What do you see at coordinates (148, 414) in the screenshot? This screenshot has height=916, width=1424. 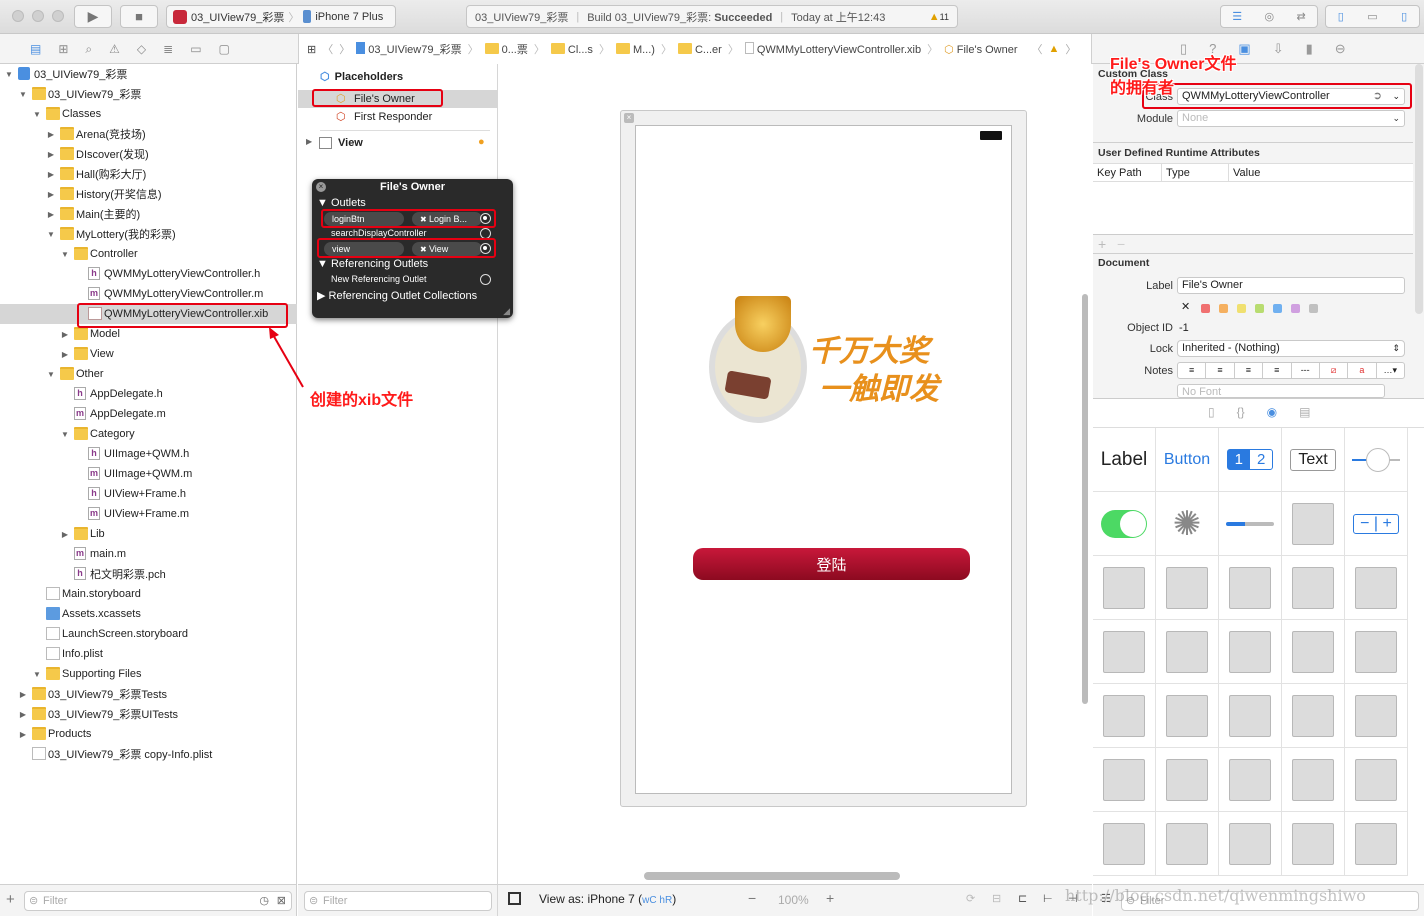 I see `navigator-row: m AppDelegate.m` at bounding box center [148, 414].